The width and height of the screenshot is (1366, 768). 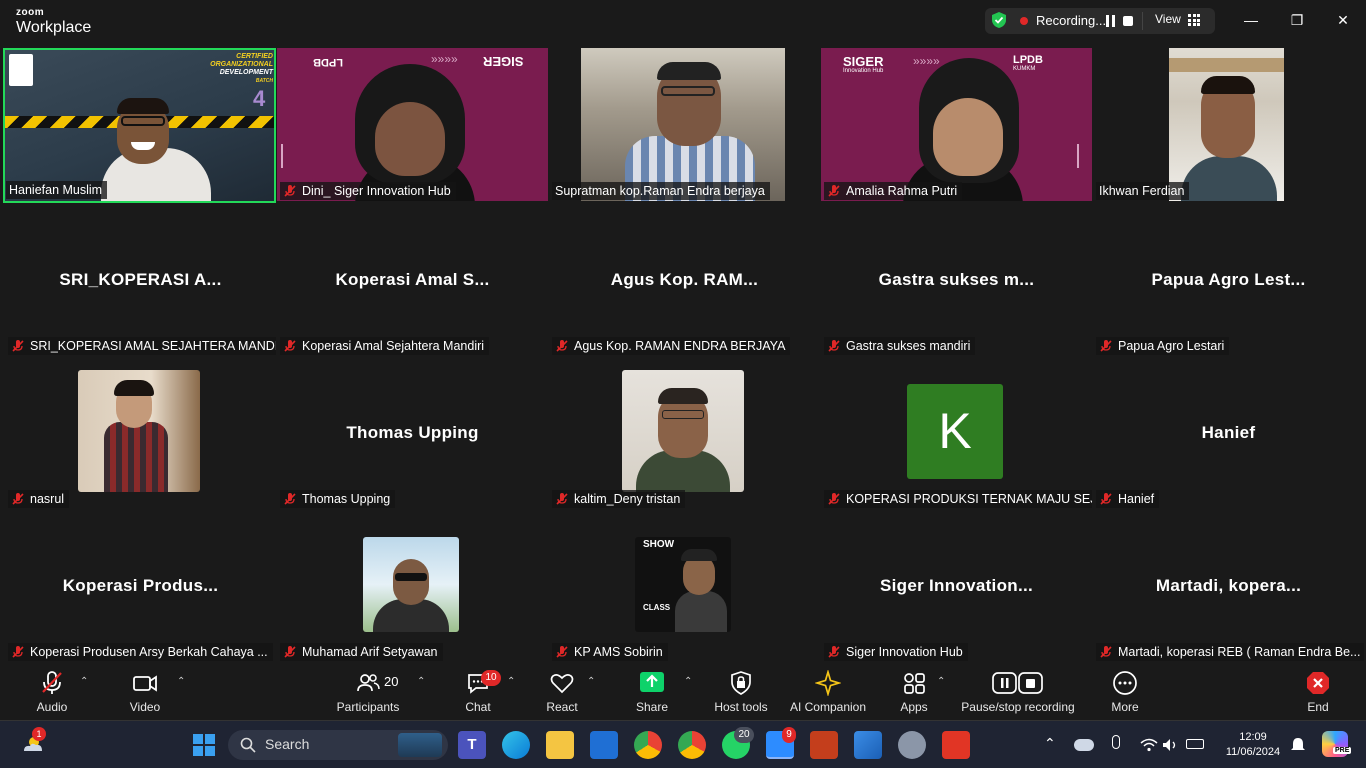 I want to click on chat-options-caret: ⌃, so click(x=512, y=681).